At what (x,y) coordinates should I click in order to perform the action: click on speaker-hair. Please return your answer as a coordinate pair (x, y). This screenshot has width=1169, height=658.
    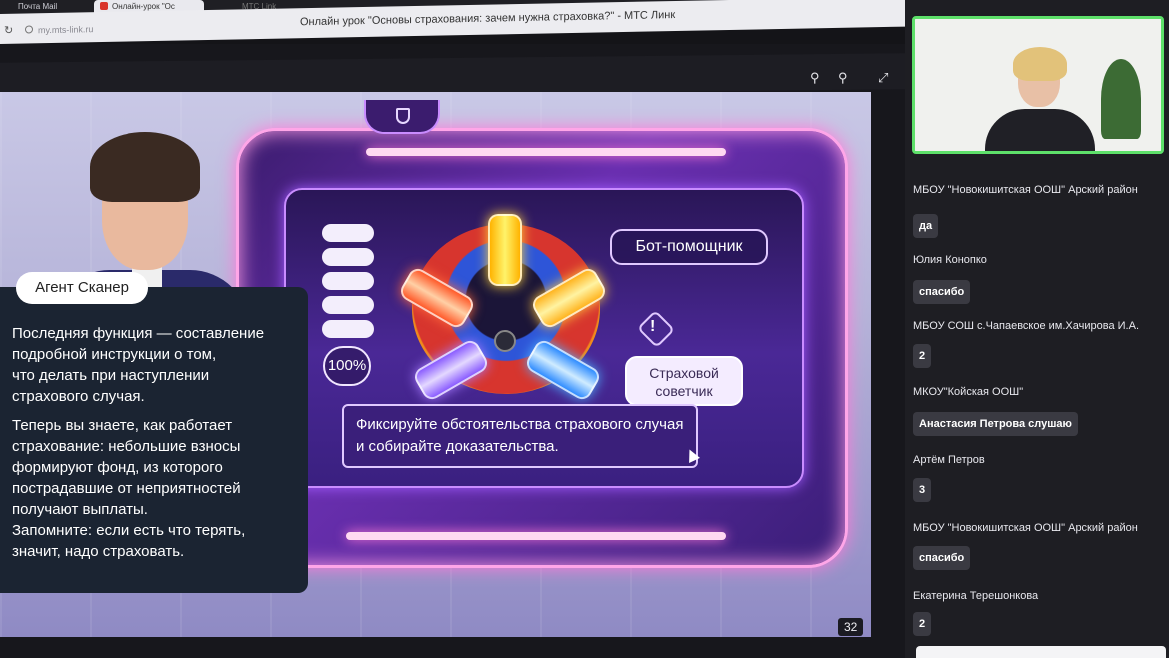
    Looking at the image, I should click on (1040, 64).